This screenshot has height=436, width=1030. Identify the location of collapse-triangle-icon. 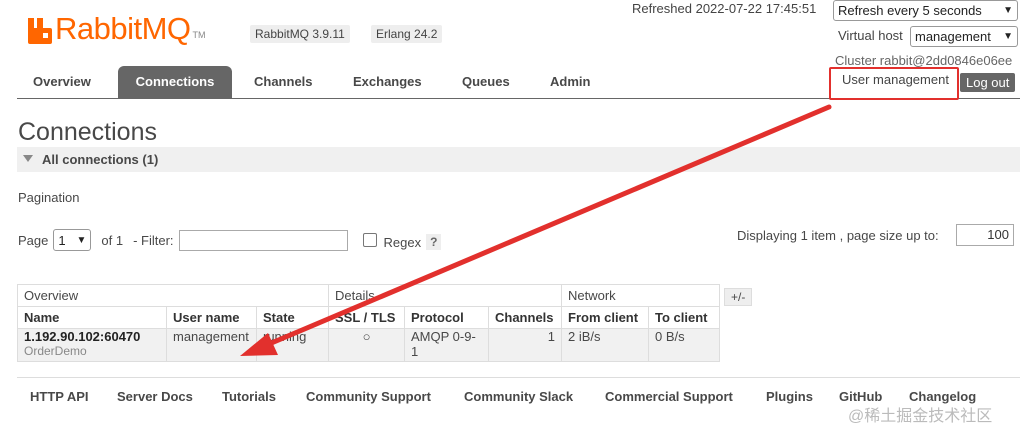
(28, 158).